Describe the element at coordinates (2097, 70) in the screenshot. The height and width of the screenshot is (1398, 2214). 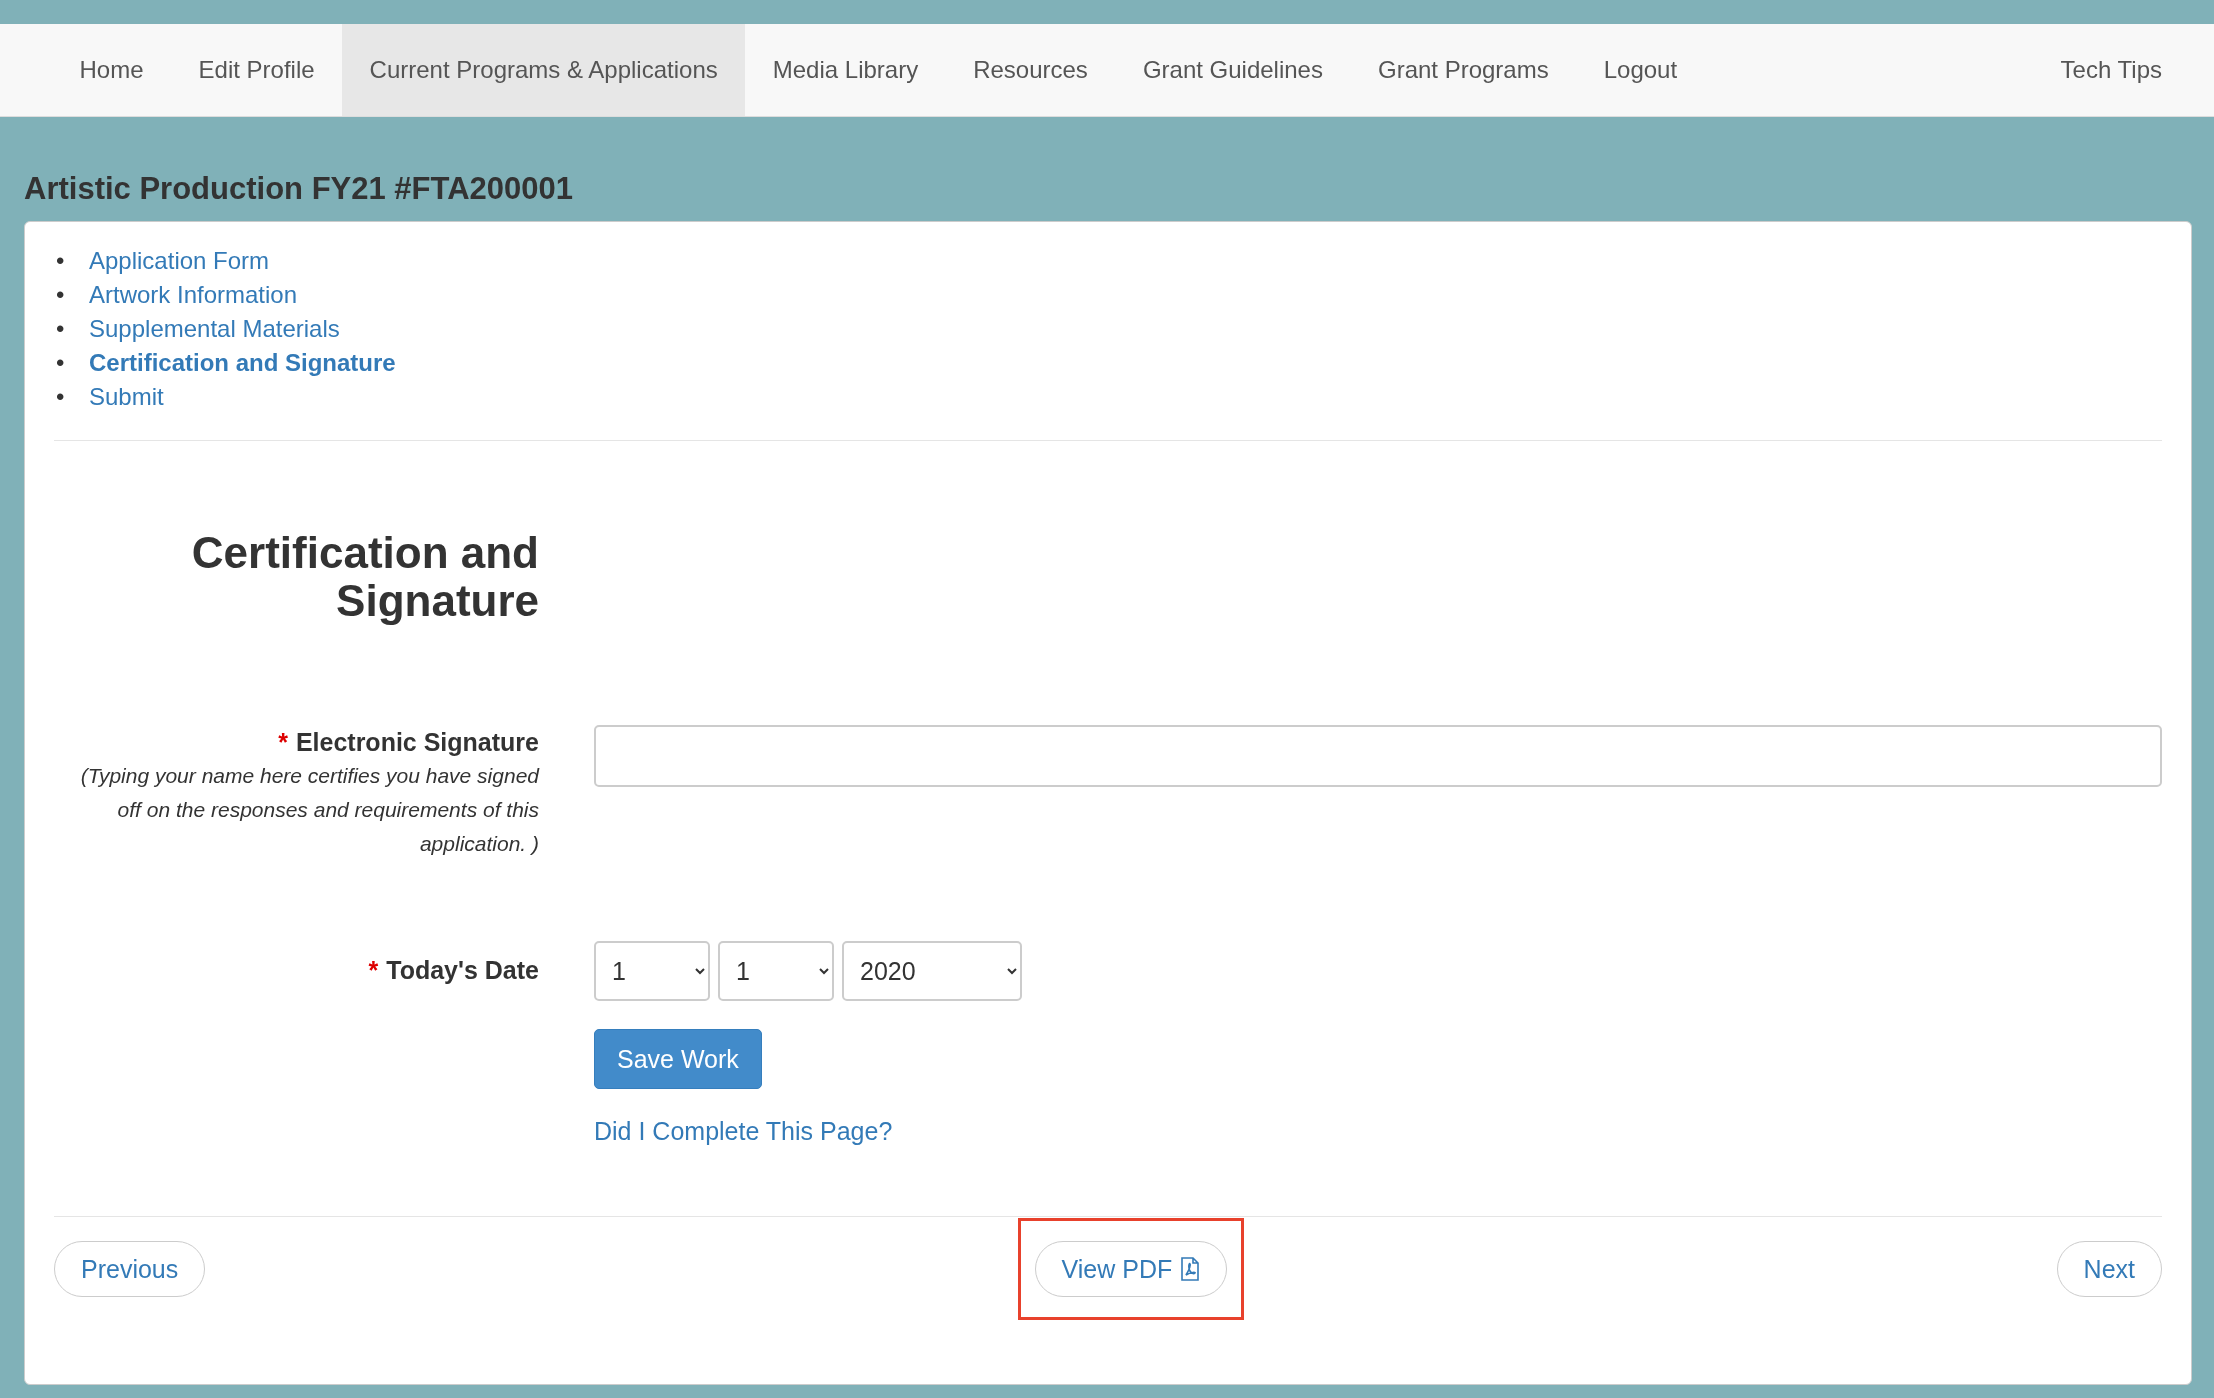
I see `nav-item: Tech Tips` at that location.